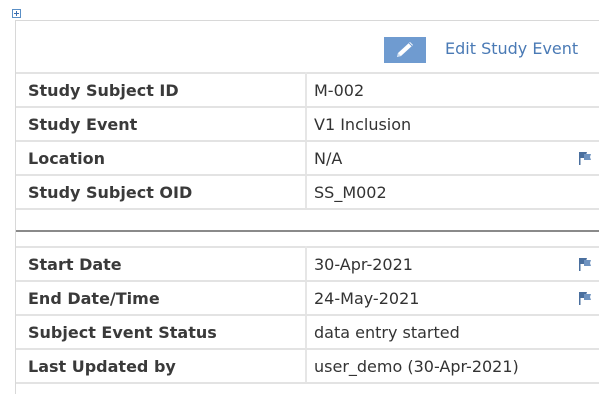  Describe the element at coordinates (16, 13) in the screenshot. I see `expand-plus-icon` at that location.